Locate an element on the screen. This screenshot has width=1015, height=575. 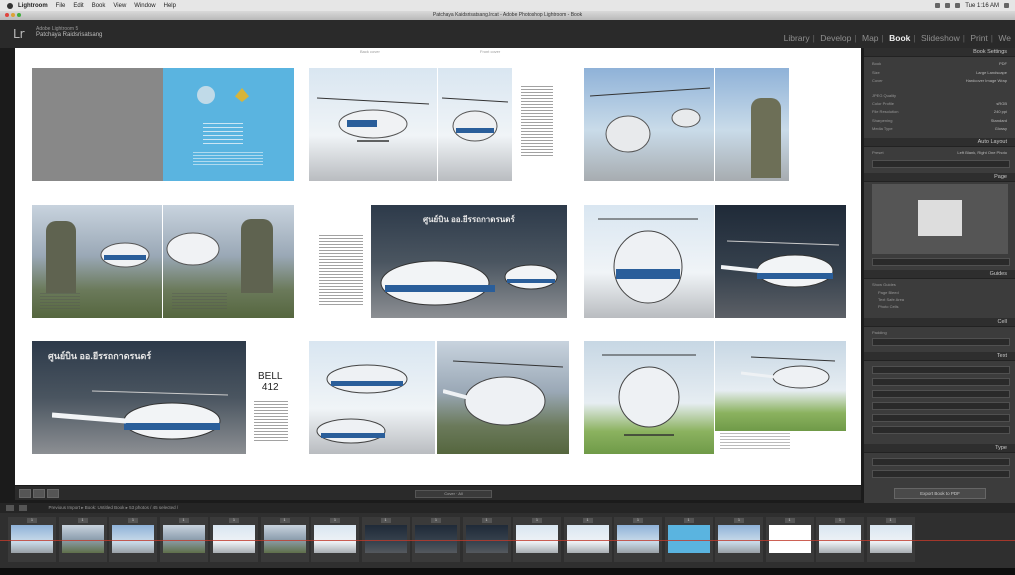
bell-title: BELL is located at coordinates (270, 376).